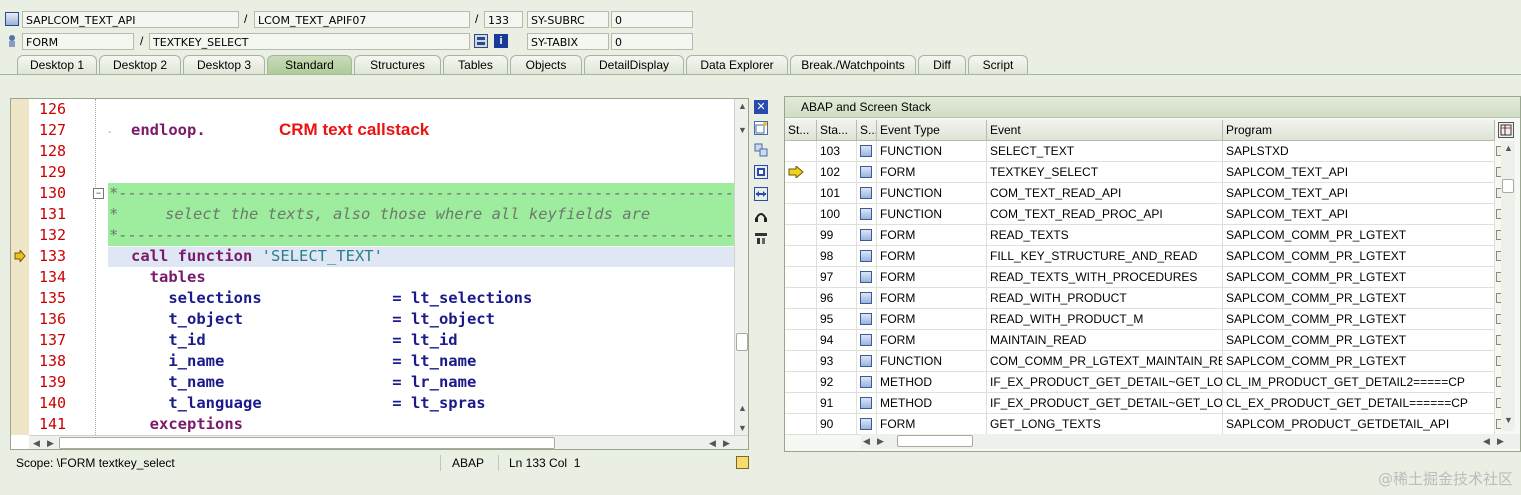 This screenshot has height=495, width=1521. I want to click on stack-event-cell: COM_TEXT_READ_API, so click(1105, 193).